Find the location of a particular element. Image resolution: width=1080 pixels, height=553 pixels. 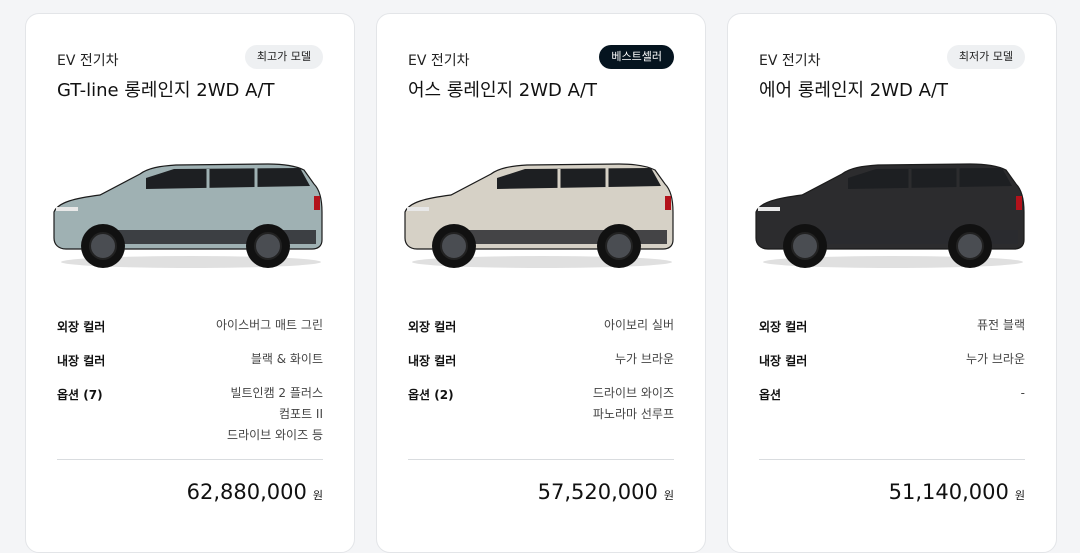

option-item: 드라이브 와이즈 is located at coordinates (633, 393).